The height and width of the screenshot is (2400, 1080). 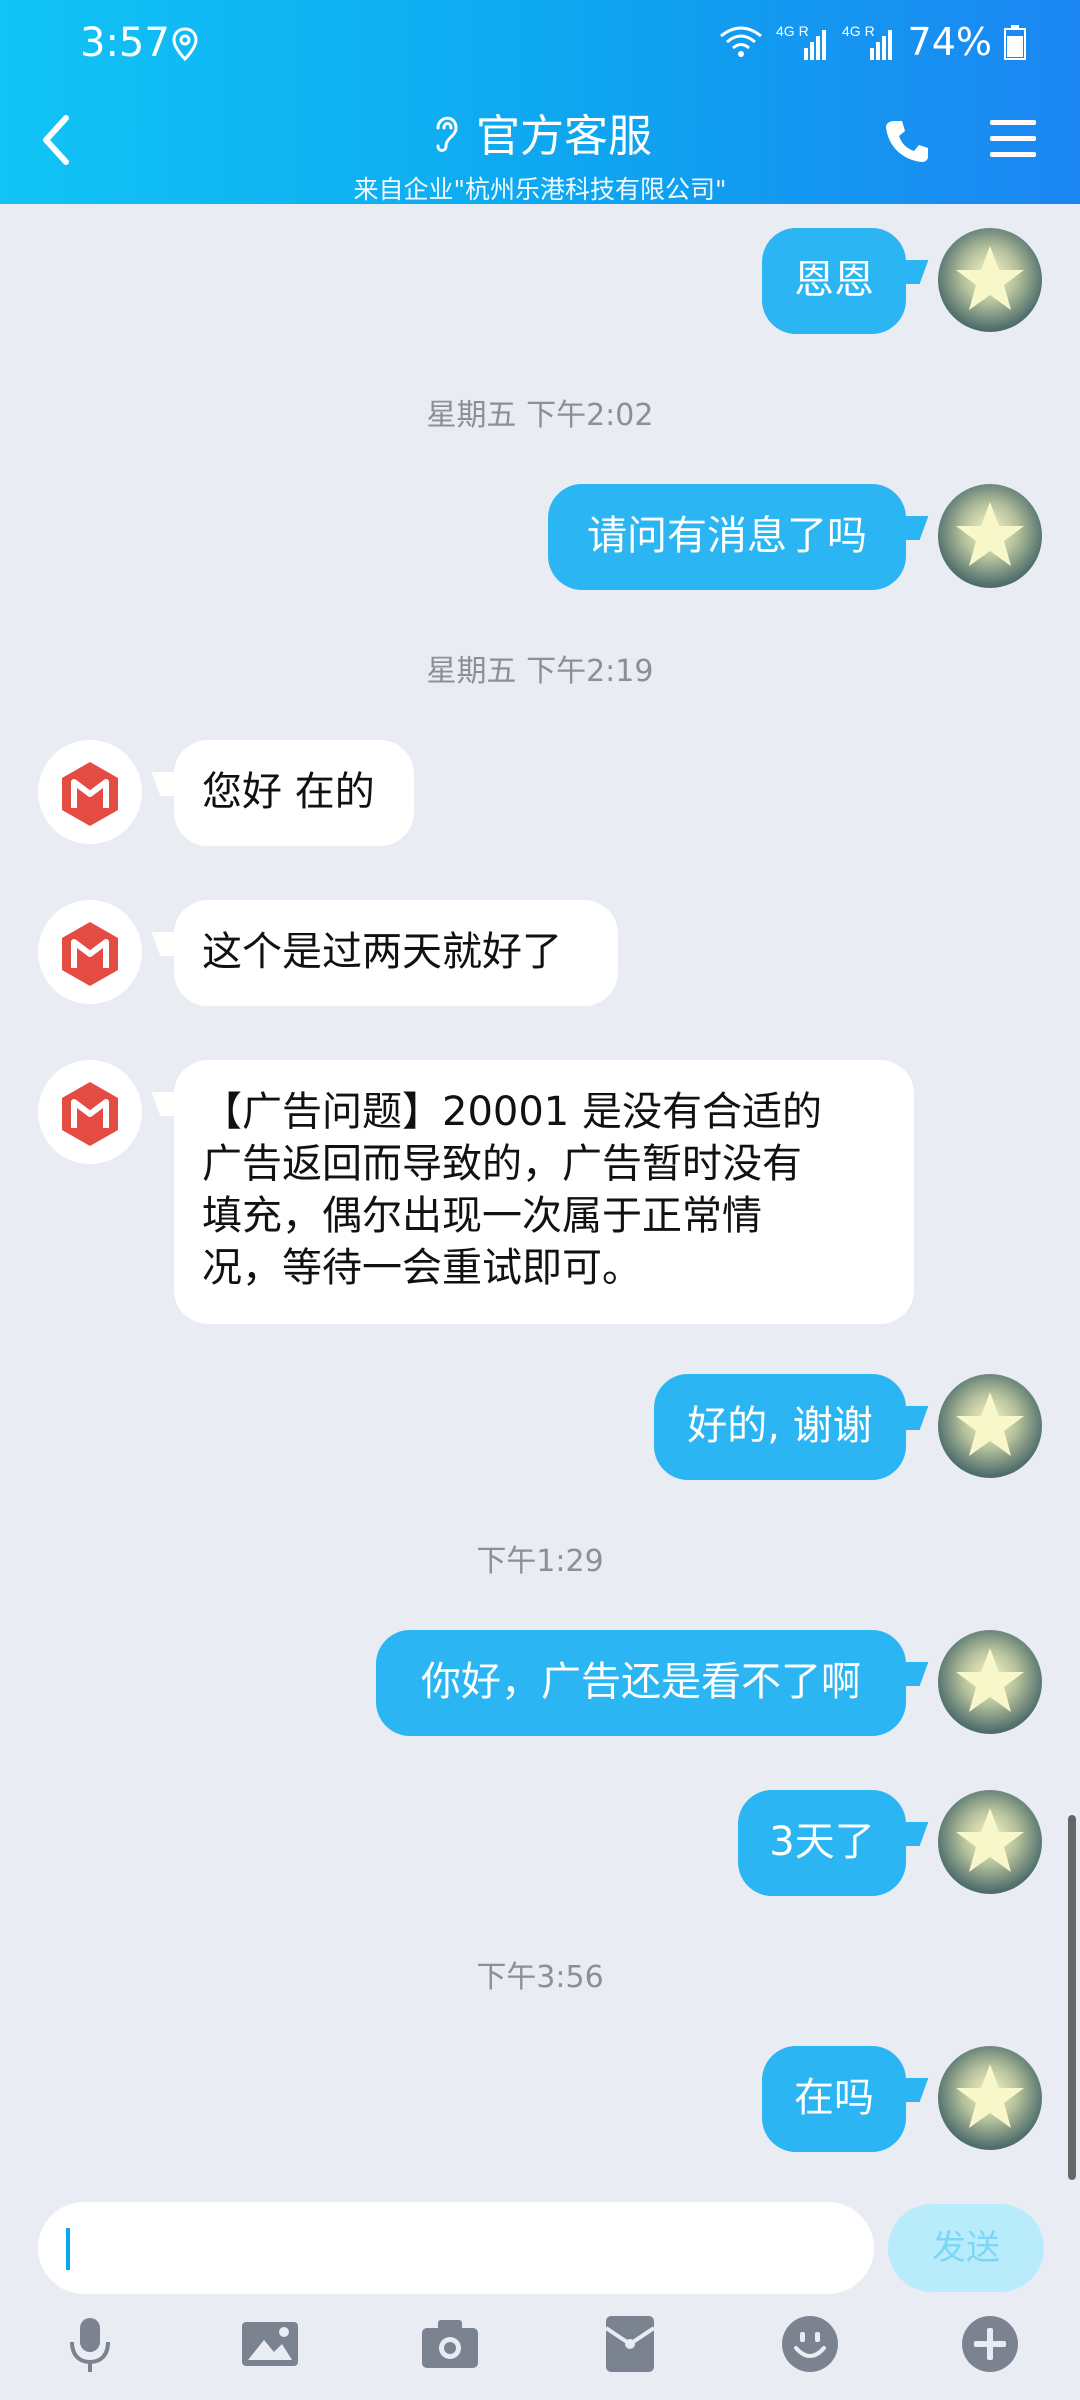 What do you see at coordinates (641, 1683) in the screenshot?
I see `message-bubble: 你好，广告还是看不了啊` at bounding box center [641, 1683].